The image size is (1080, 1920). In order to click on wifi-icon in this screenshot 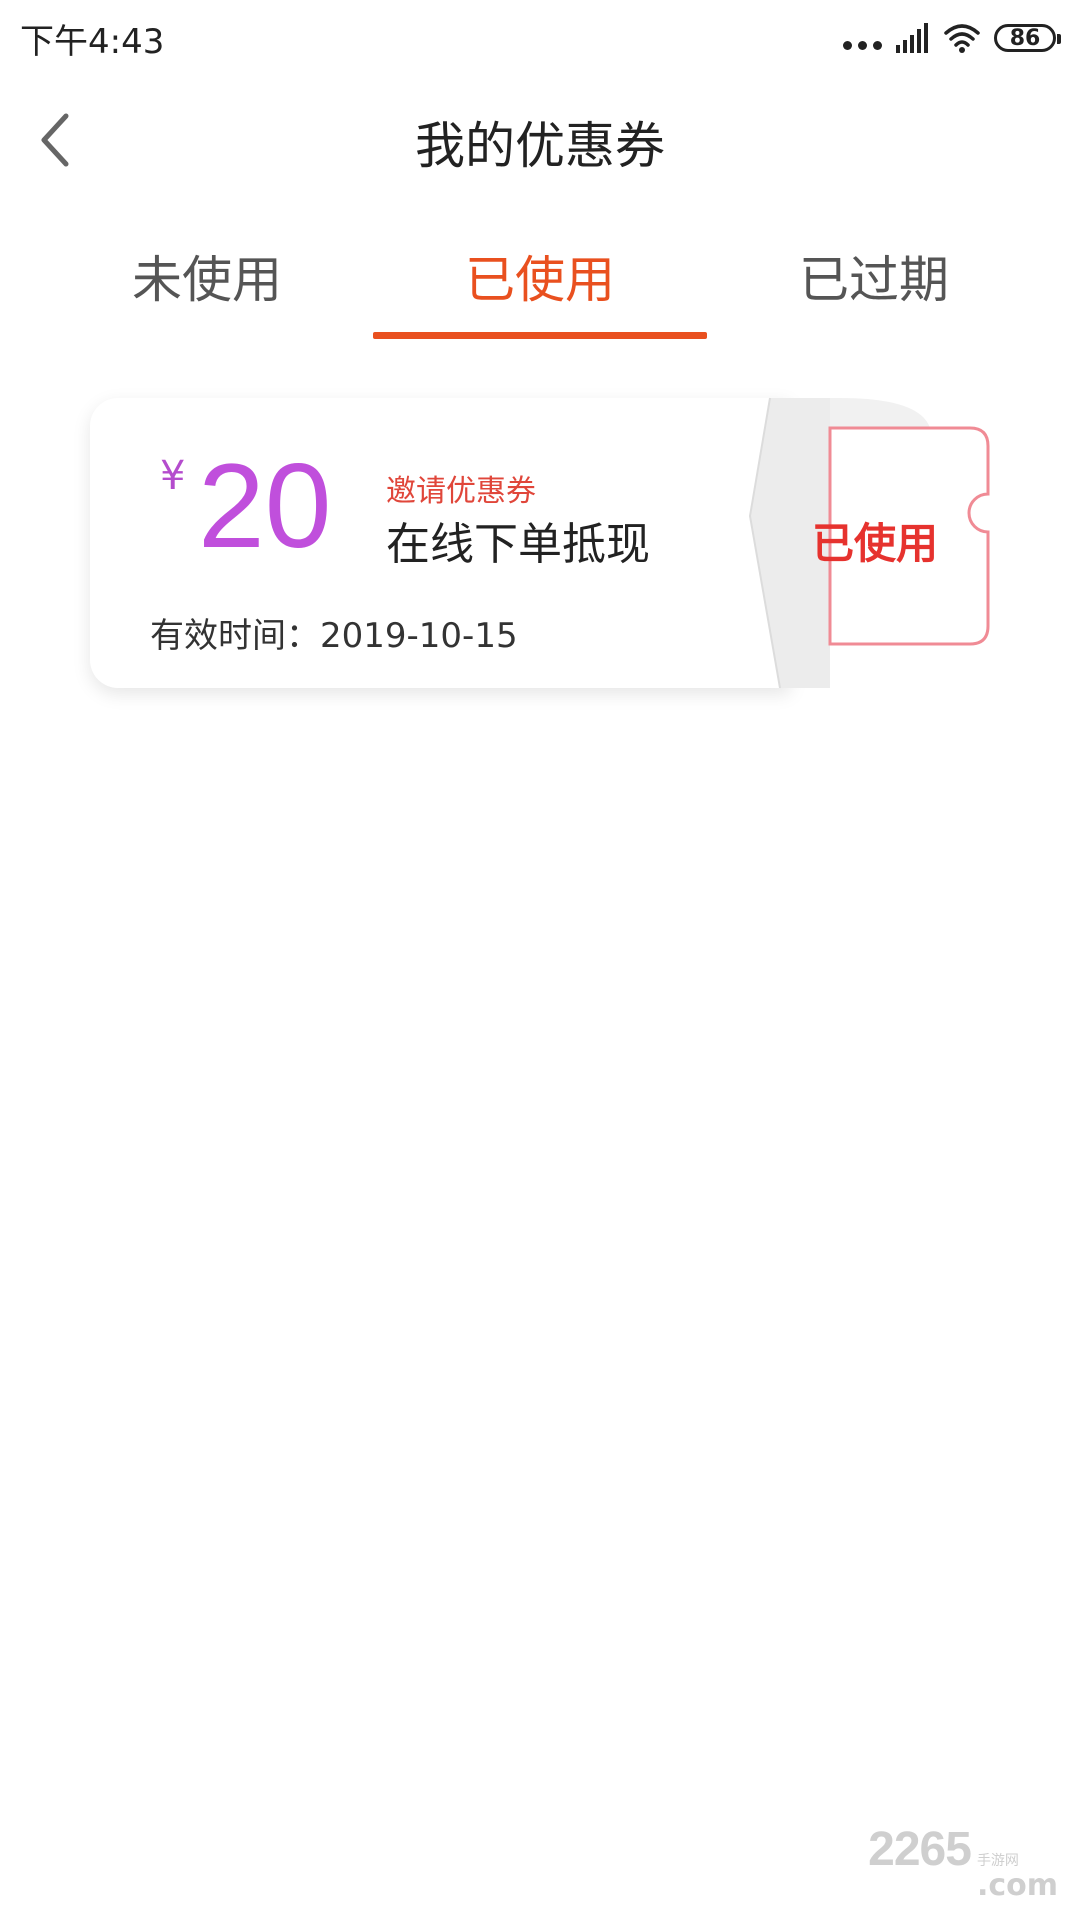, I will do `click(962, 38)`.